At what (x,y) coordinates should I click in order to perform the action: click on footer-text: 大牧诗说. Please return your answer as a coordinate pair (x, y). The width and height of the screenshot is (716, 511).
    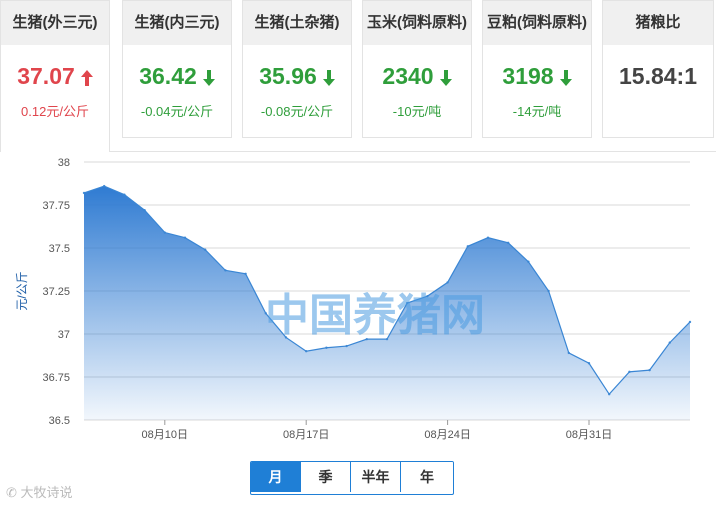
    Looking at the image, I should click on (46, 492).